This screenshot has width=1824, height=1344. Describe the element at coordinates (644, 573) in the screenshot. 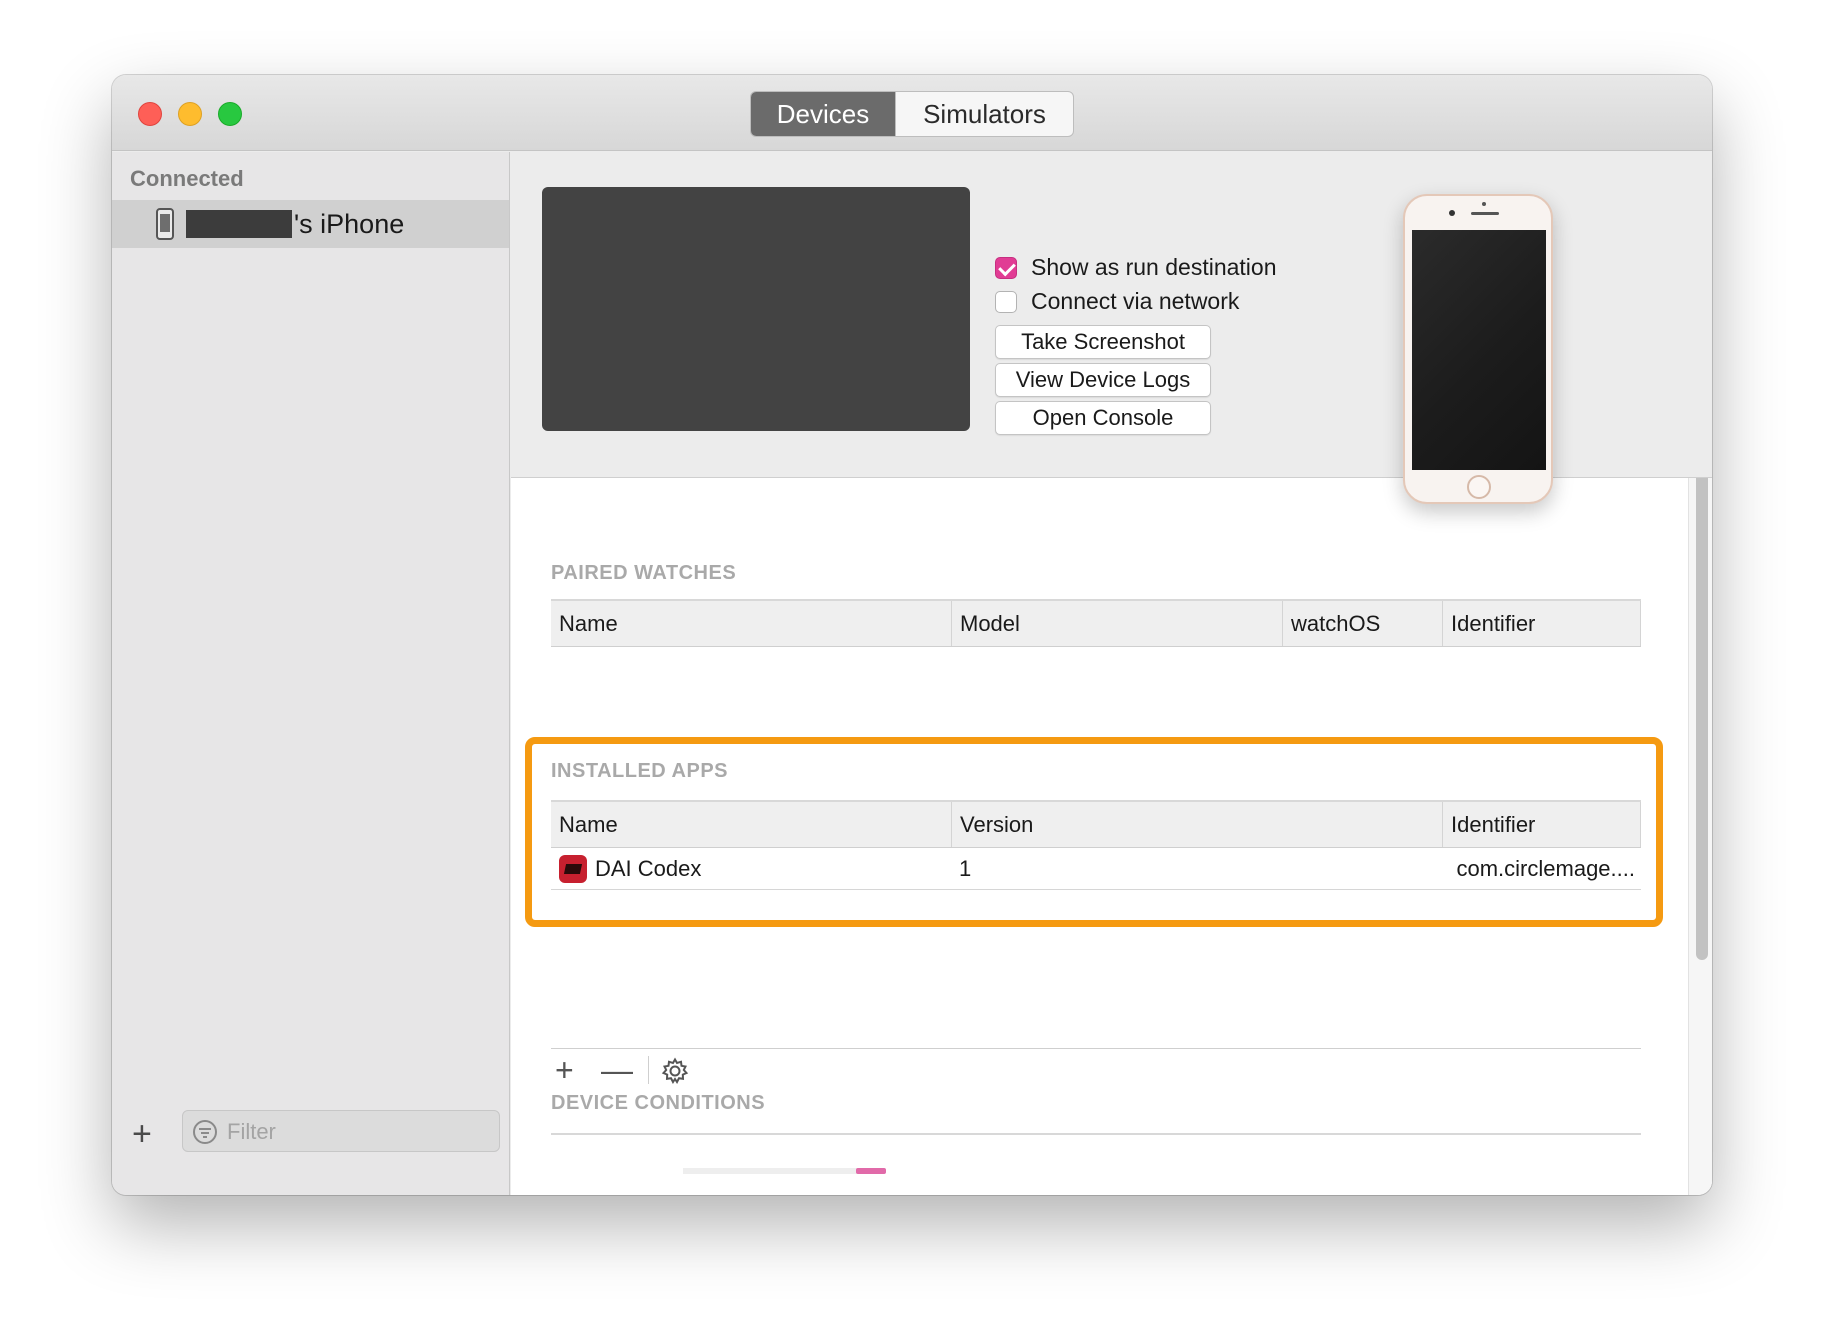

I see `paired-watches-title: PAIRED WATCHES` at that location.